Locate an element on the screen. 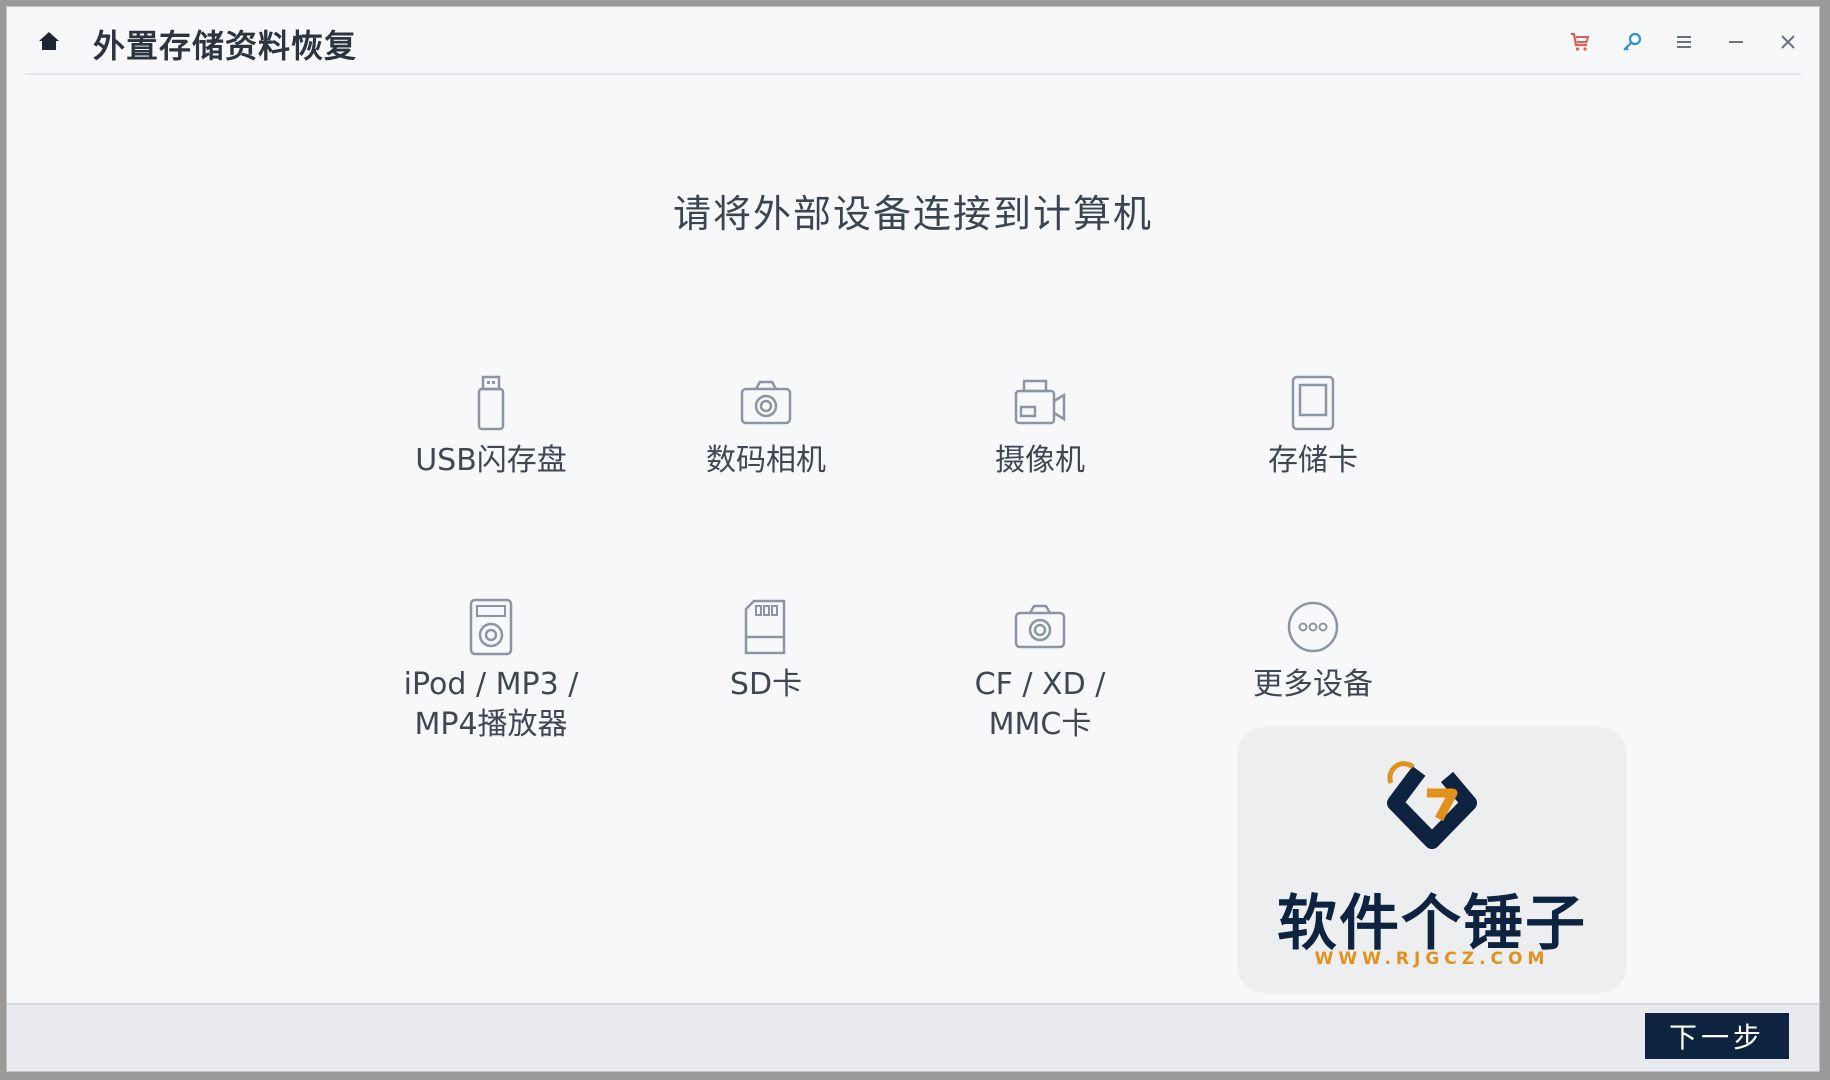 The height and width of the screenshot is (1080, 1830). device-memory-card: 存储卡 is located at coordinates (1313, 427).